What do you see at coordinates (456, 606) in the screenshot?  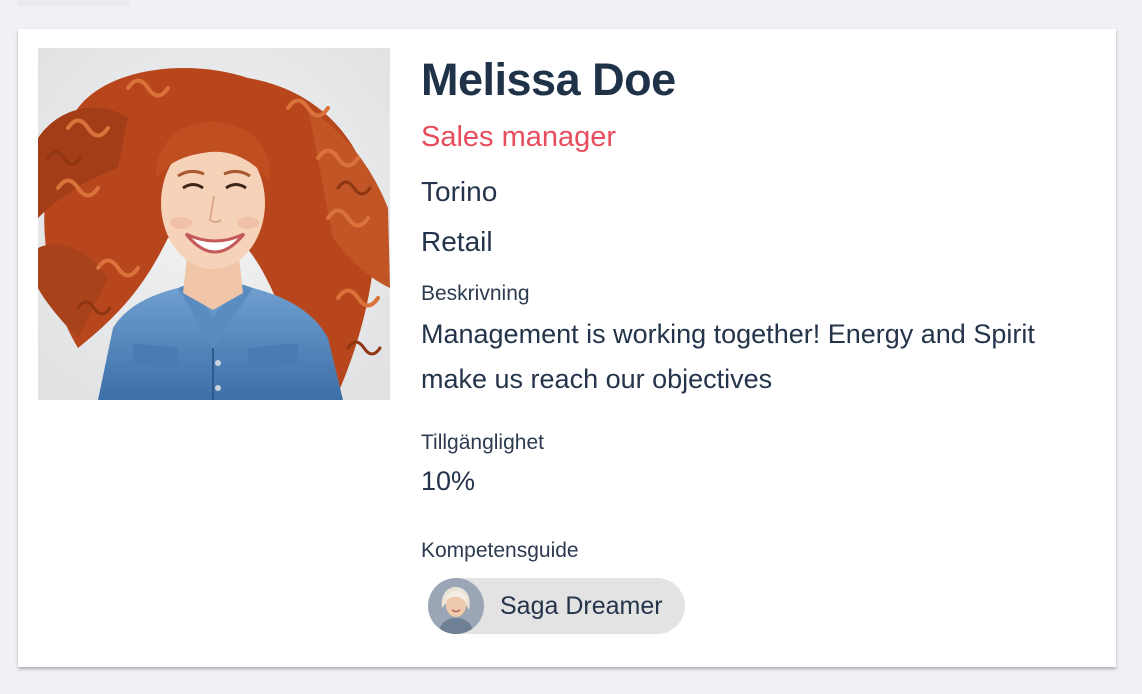 I see `guide-avatar` at bounding box center [456, 606].